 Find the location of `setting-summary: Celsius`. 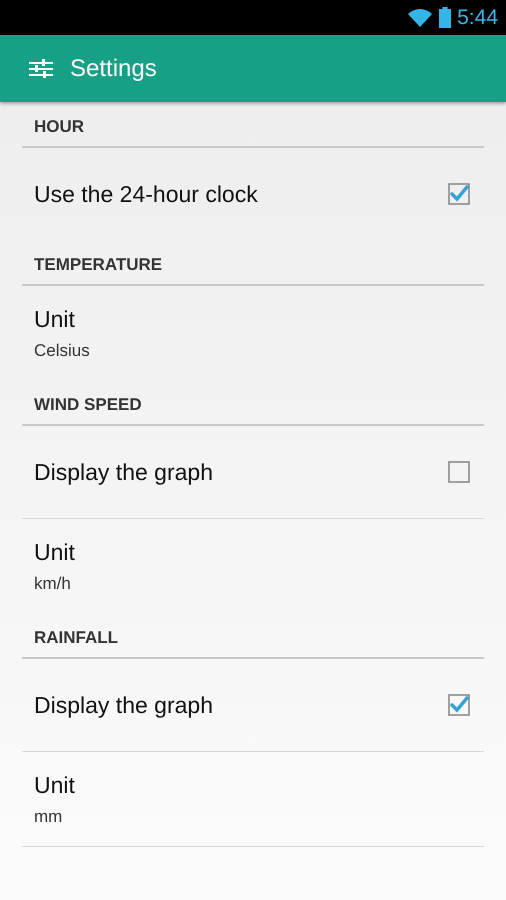

setting-summary: Celsius is located at coordinates (62, 350).